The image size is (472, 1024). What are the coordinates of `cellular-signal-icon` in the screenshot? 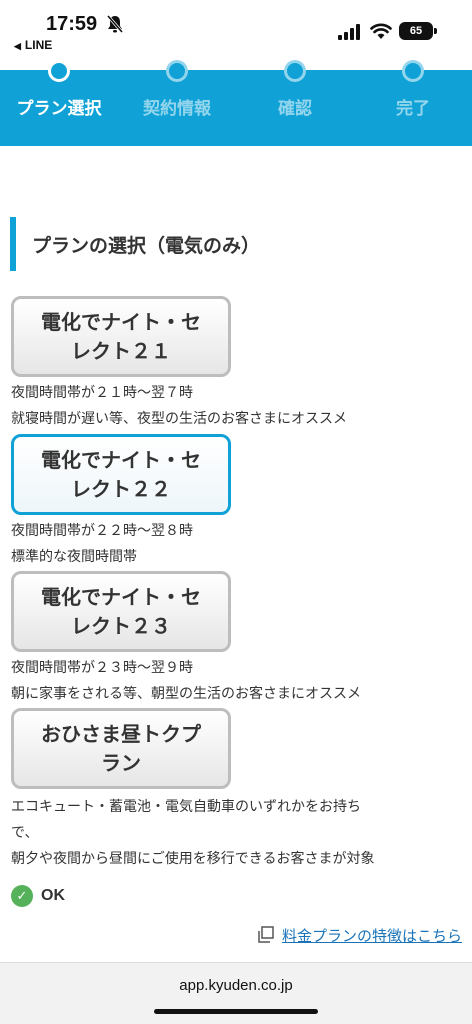 It's located at (349, 32).